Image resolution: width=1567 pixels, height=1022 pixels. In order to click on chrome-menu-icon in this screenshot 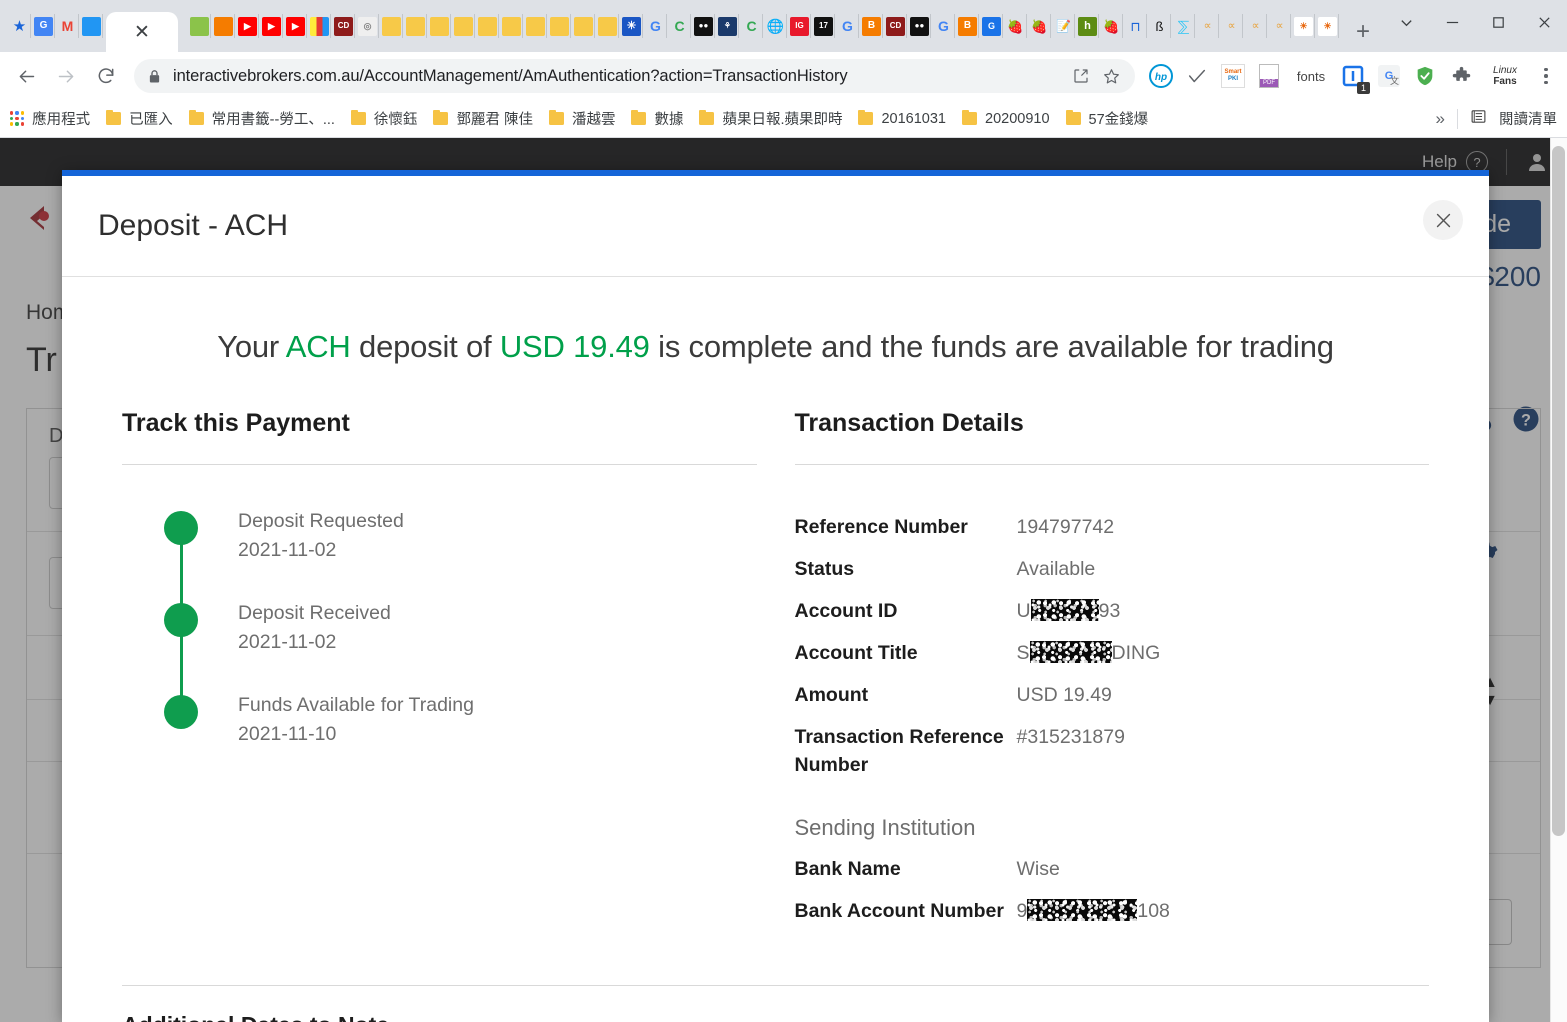, I will do `click(1546, 76)`.